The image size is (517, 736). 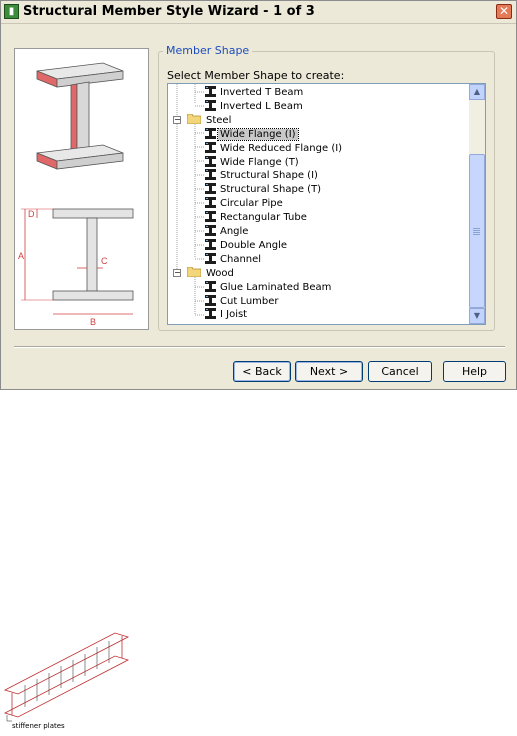 I want to click on next-button: Next >, so click(x=329, y=371).